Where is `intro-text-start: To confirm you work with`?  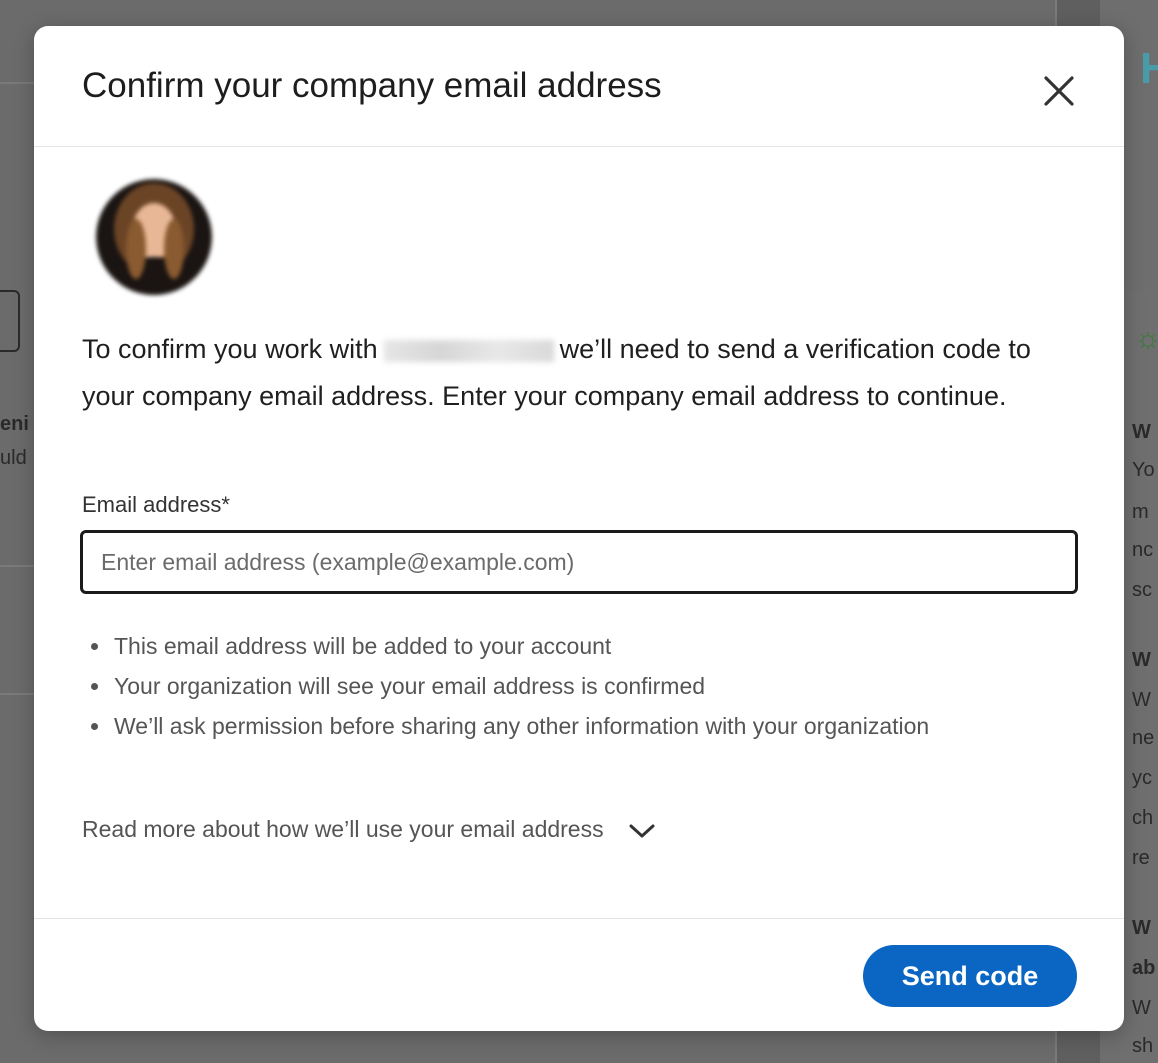 intro-text-start: To confirm you work with is located at coordinates (230, 349).